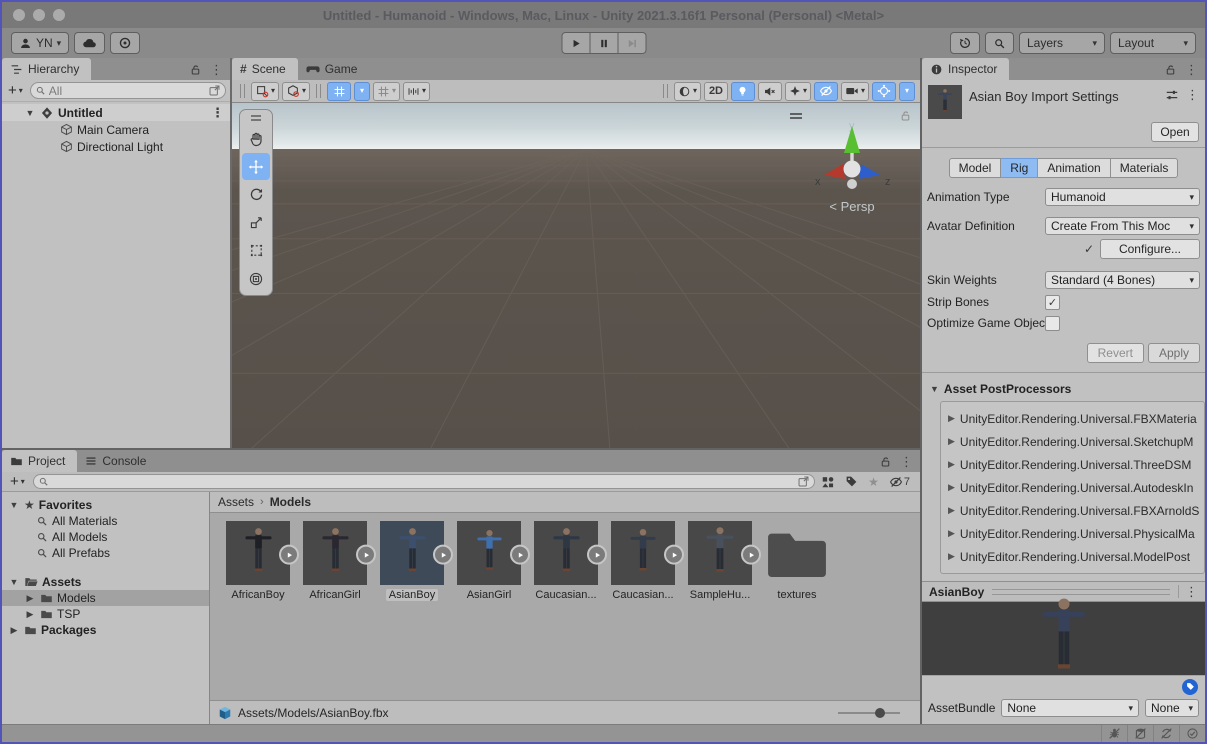 The height and width of the screenshot is (744, 1207). I want to click on hierarchy-item-main-camera: Main Camera, so click(116, 129).